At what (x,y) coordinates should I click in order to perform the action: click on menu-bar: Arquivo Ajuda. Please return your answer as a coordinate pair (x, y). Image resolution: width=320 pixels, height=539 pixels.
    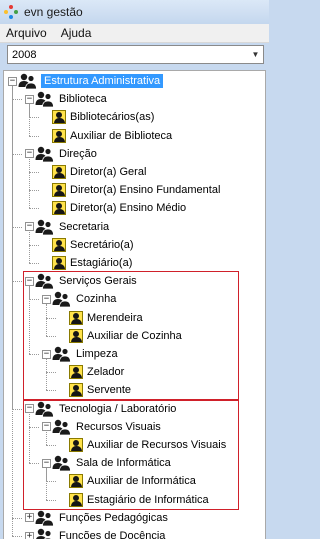
    Looking at the image, I should click on (134, 33).